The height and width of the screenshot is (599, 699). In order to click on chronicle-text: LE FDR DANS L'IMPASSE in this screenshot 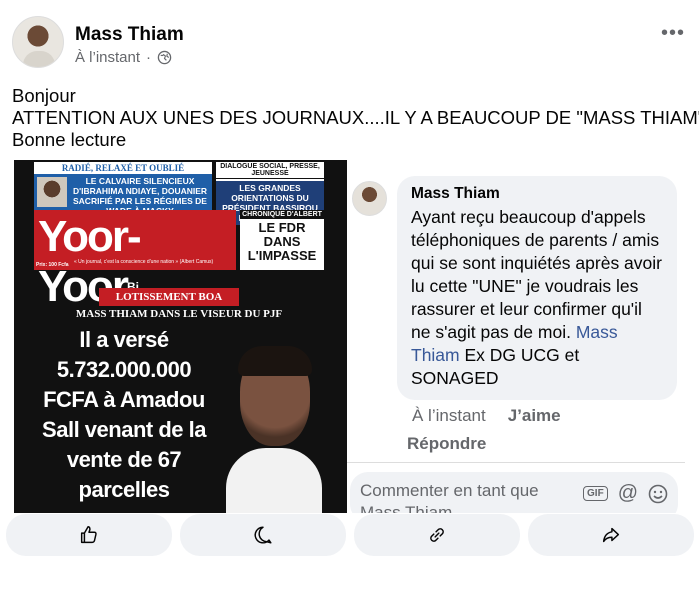, I will do `click(282, 241)`.